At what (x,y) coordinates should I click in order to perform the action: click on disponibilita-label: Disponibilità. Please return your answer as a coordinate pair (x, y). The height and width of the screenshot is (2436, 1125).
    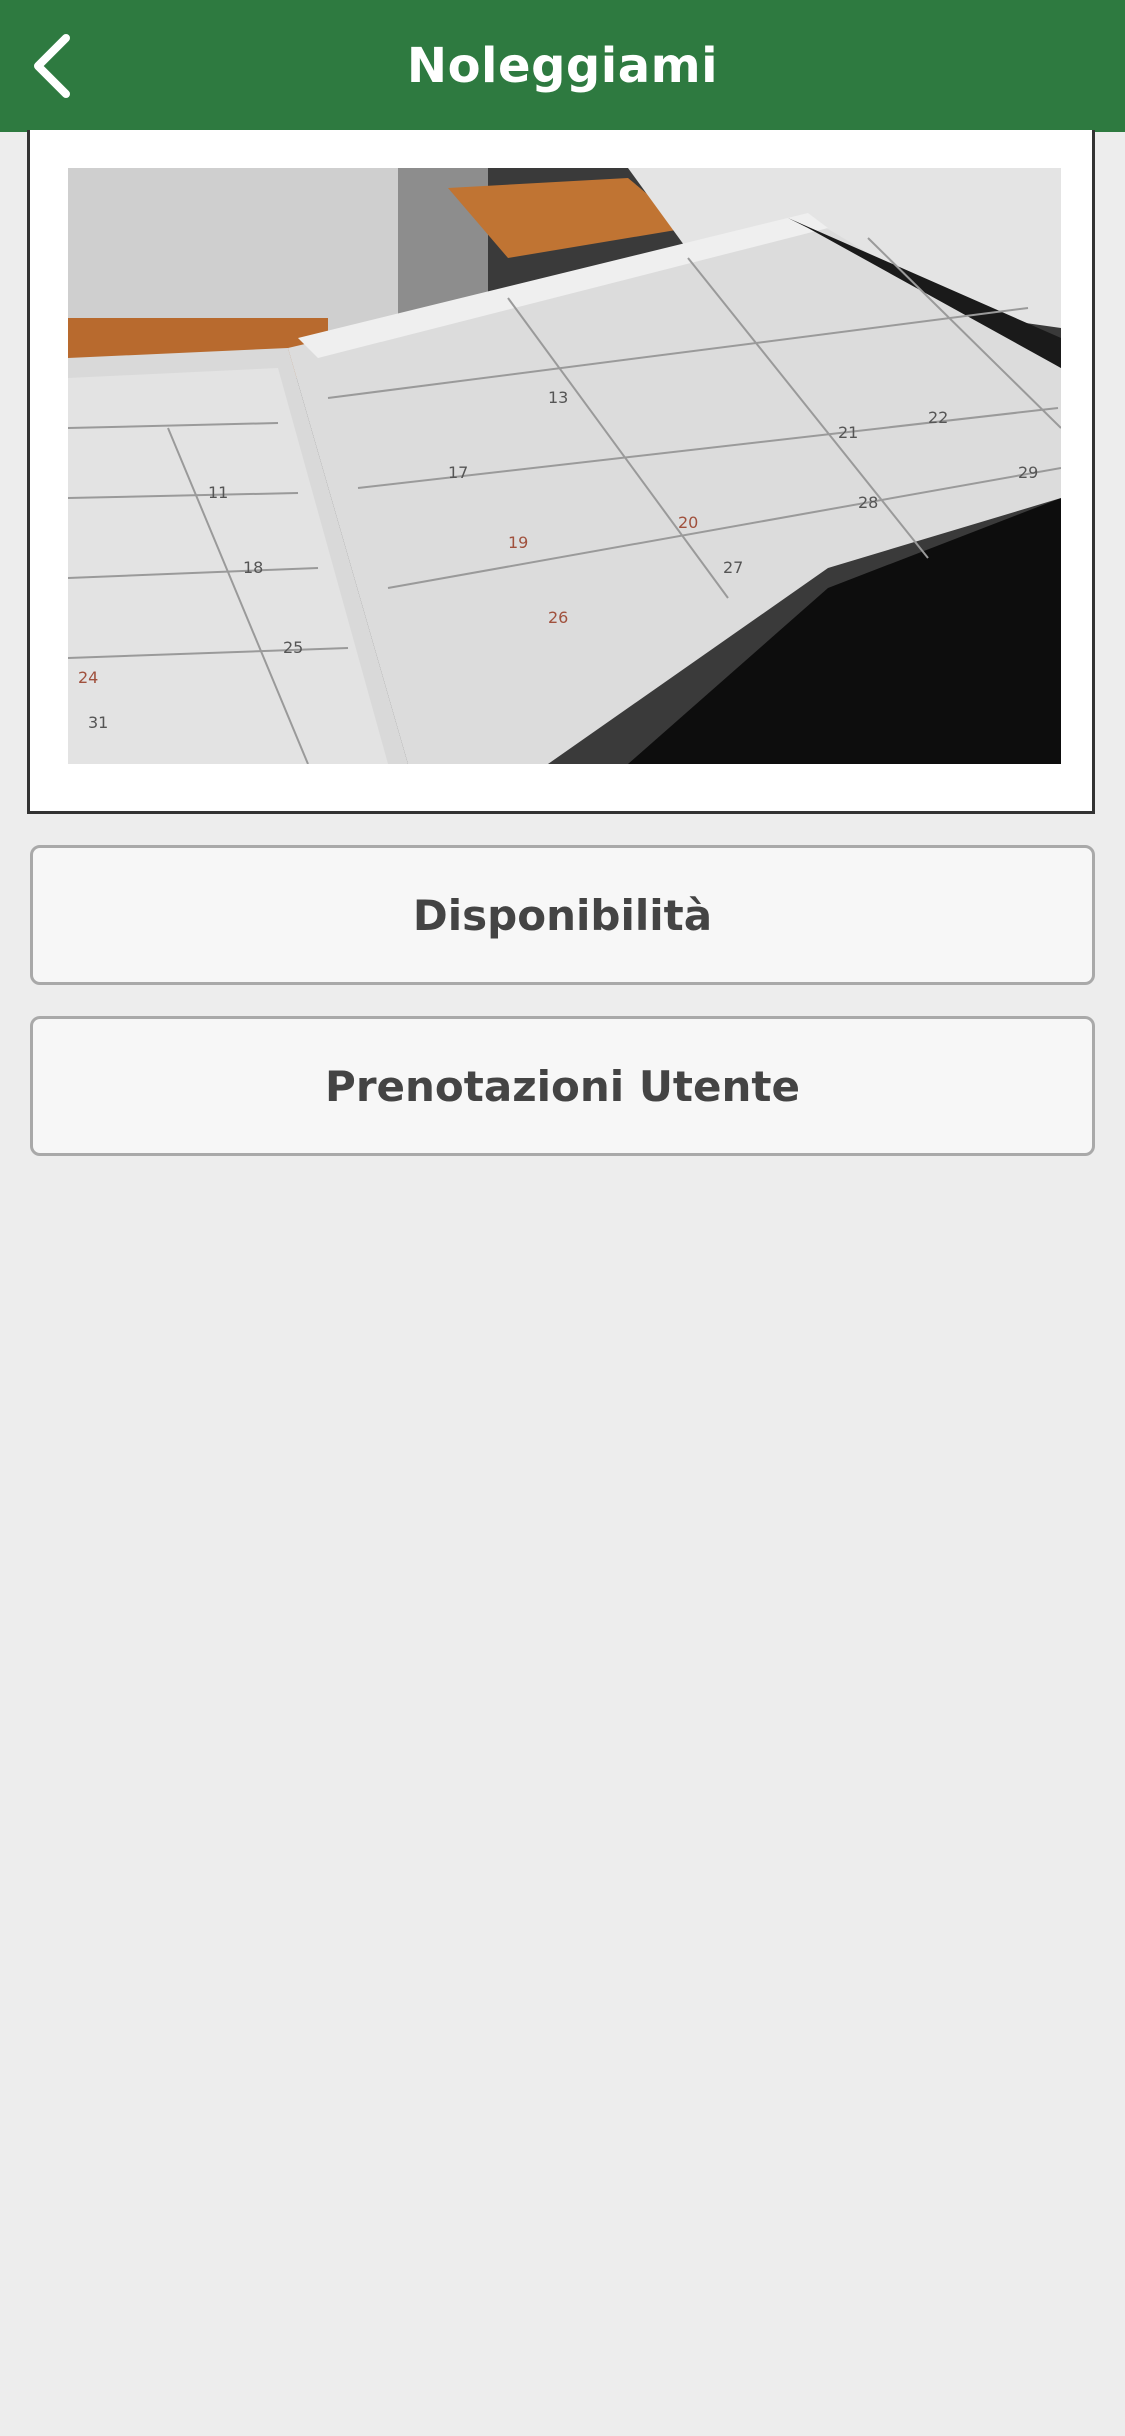
    Looking at the image, I should click on (562, 915).